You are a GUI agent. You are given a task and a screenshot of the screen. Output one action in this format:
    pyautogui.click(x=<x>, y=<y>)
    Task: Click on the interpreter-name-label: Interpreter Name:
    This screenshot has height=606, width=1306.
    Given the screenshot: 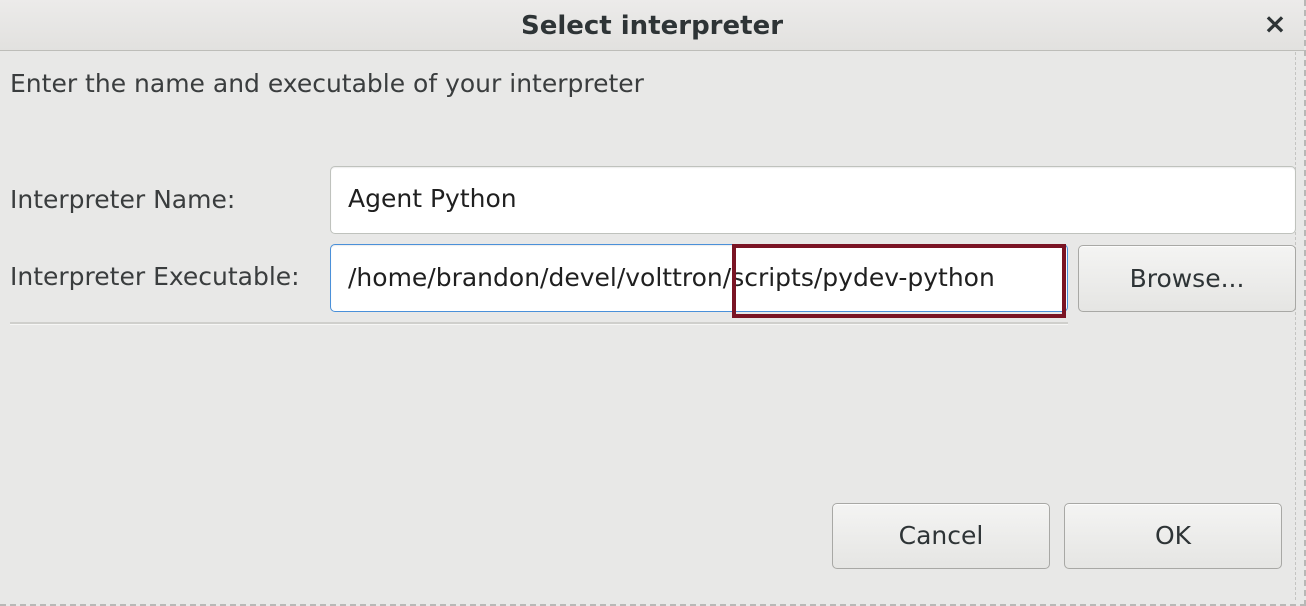 What is the action you would take?
    pyautogui.click(x=123, y=199)
    